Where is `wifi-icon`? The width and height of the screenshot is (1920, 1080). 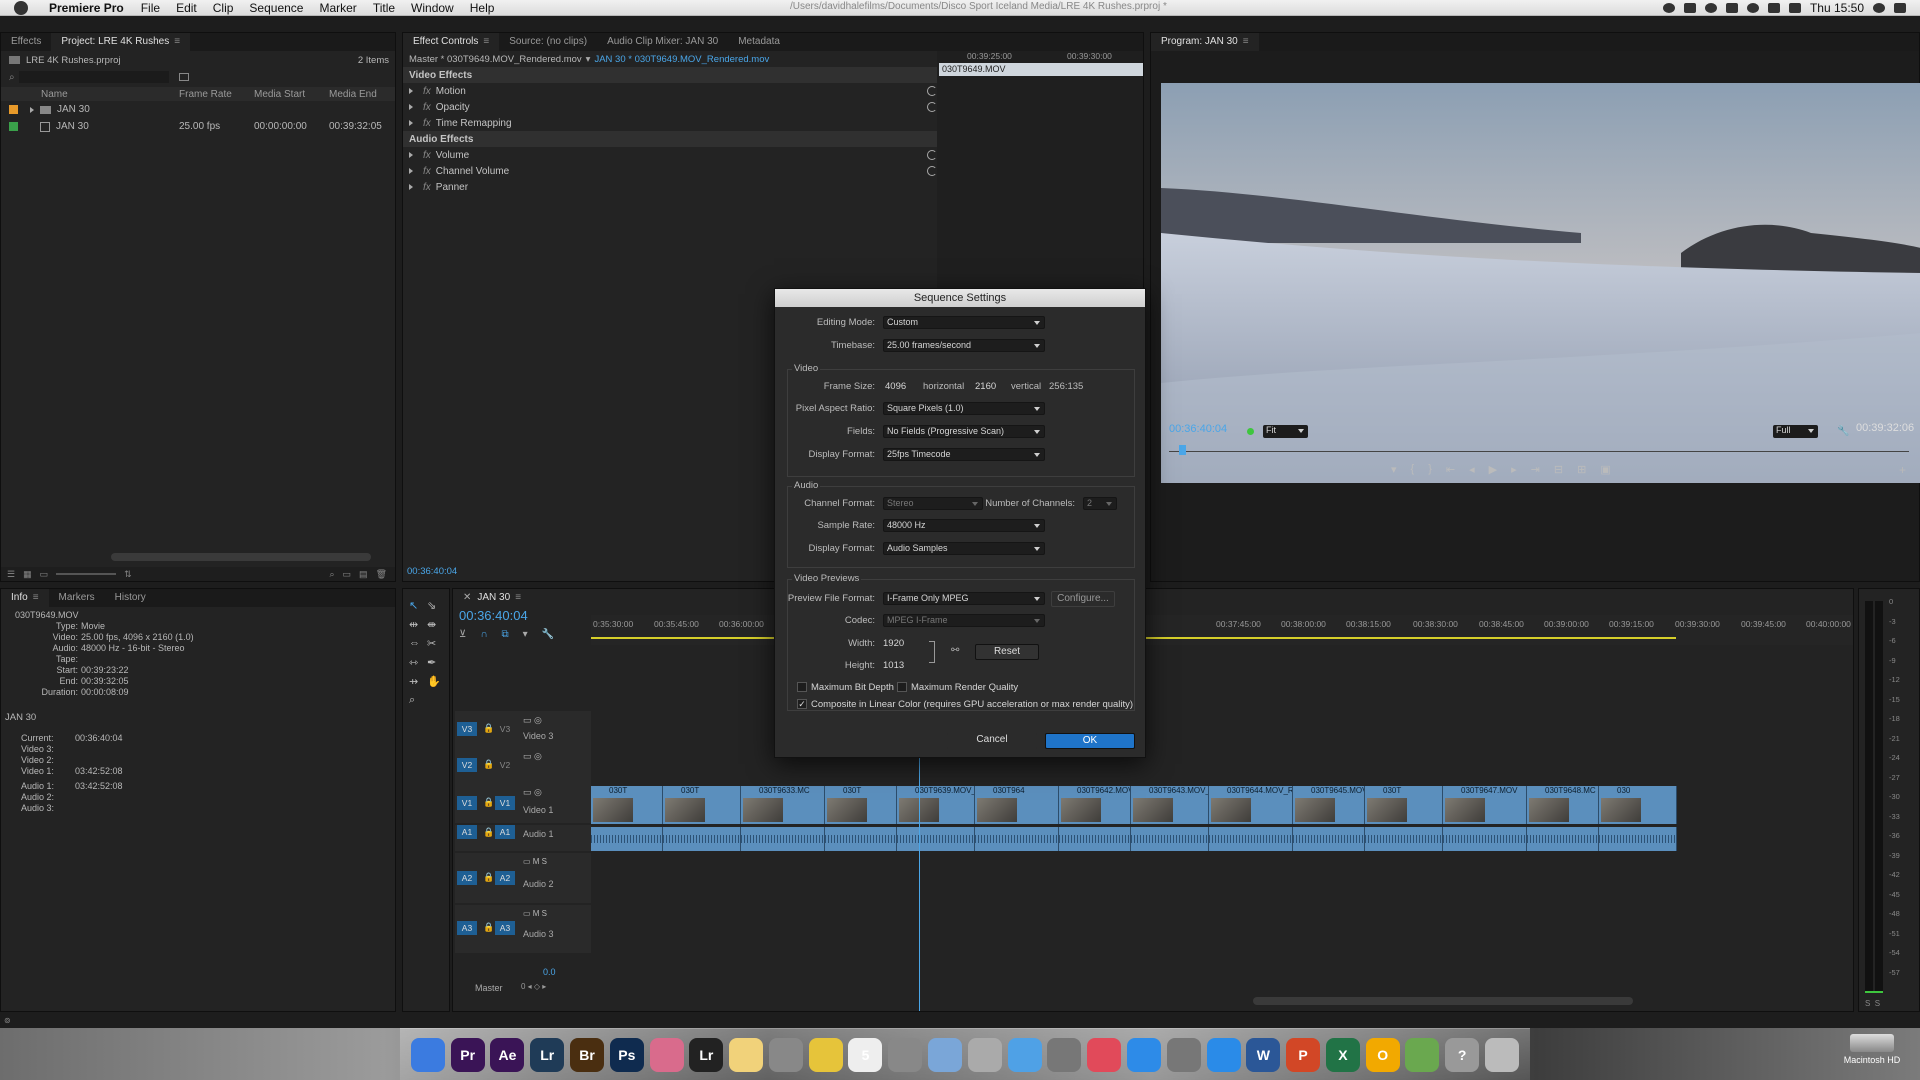 wifi-icon is located at coordinates (1731, 8).